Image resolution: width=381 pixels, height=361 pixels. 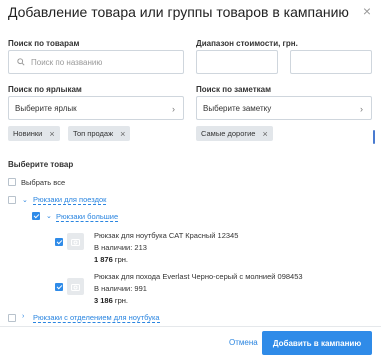 I want to click on add-to-campaign-button: Добавить в кампанию, so click(x=317, y=343).